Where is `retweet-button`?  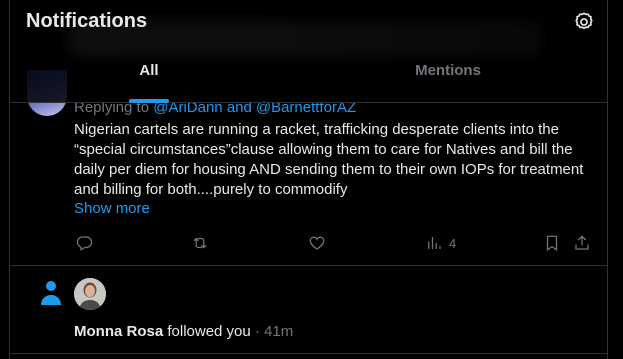
retweet-button is located at coordinates (200, 243).